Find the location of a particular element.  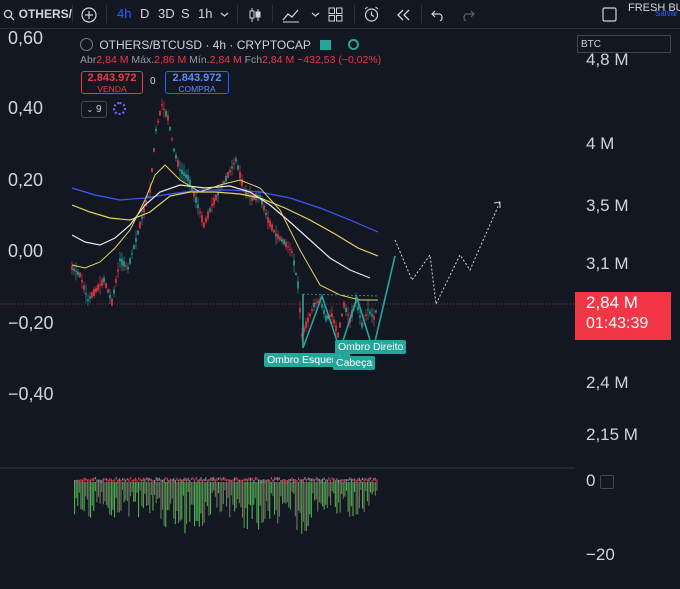

fullscreen-button is located at coordinates (609, 14).